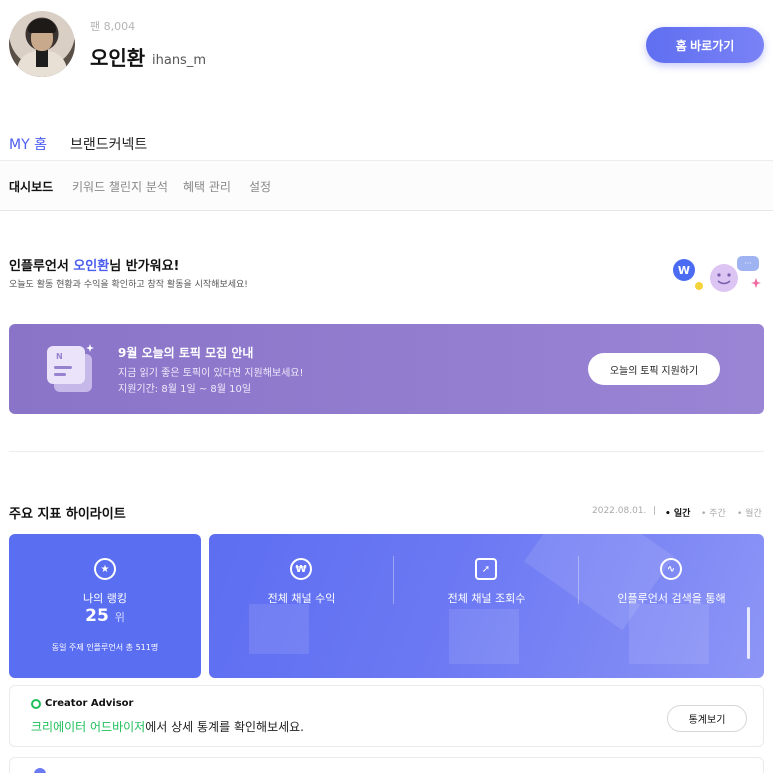  I want to click on welcome-name: 오인환, so click(91, 266).